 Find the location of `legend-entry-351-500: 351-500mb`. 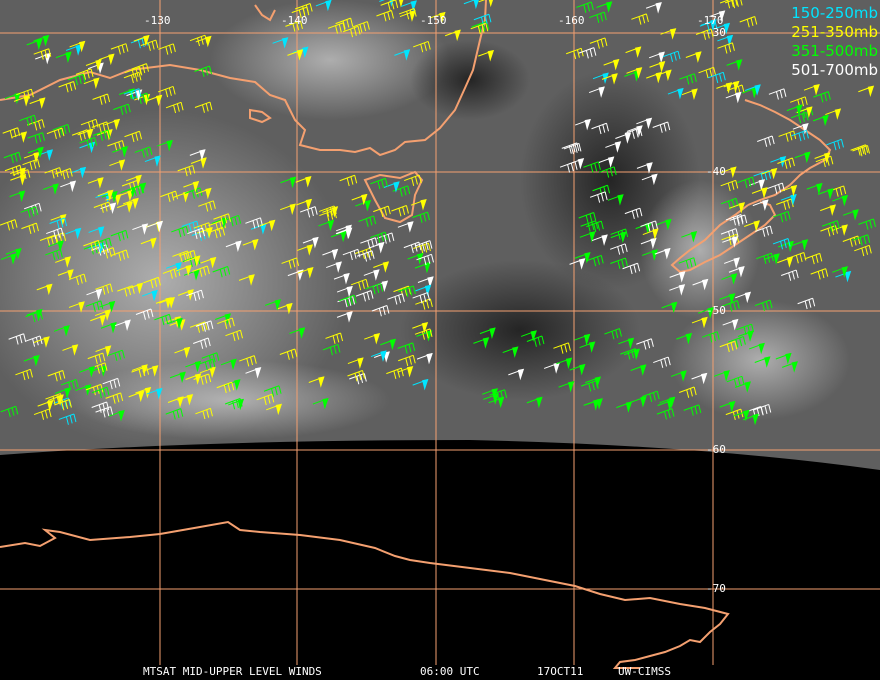

legend-entry-351-500: 351-500mb is located at coordinates (834, 51).